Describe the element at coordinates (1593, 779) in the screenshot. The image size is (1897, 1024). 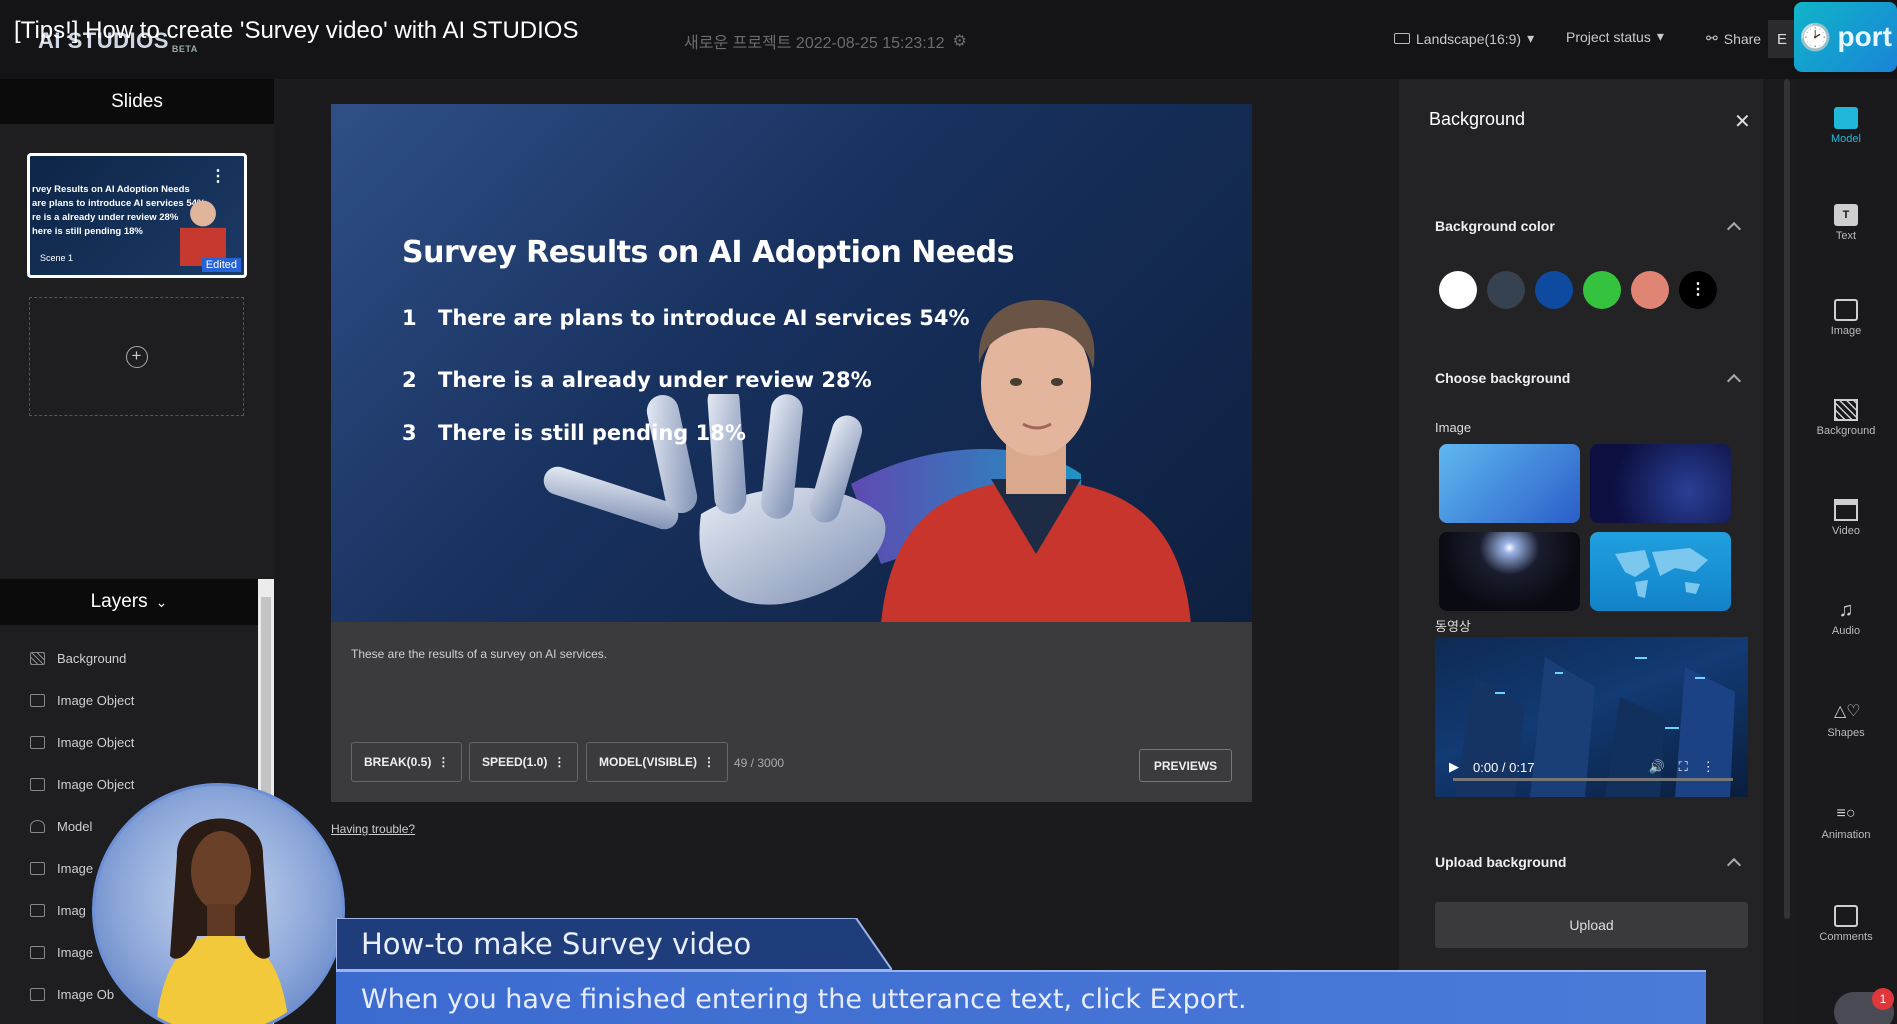
I see `video-progress-bar` at that location.